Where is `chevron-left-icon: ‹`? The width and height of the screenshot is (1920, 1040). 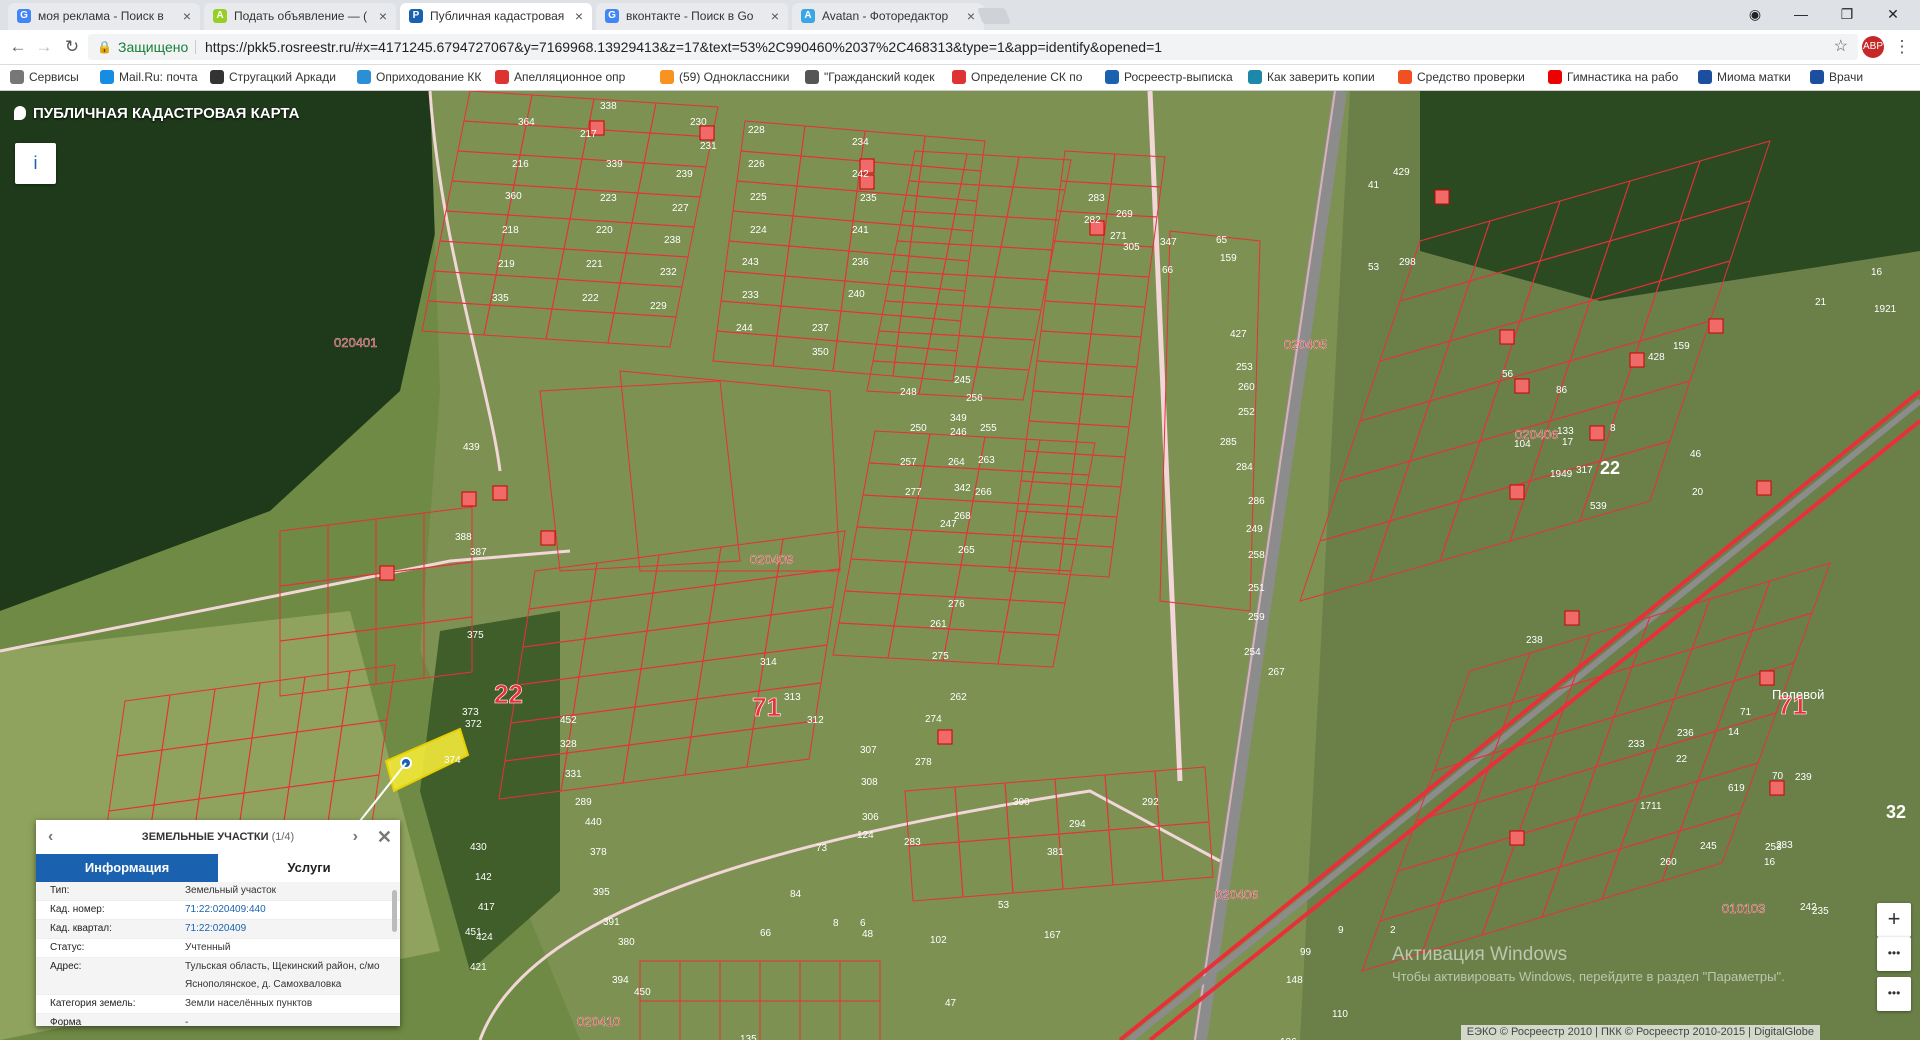
chevron-left-icon: ‹ is located at coordinates (50, 837).